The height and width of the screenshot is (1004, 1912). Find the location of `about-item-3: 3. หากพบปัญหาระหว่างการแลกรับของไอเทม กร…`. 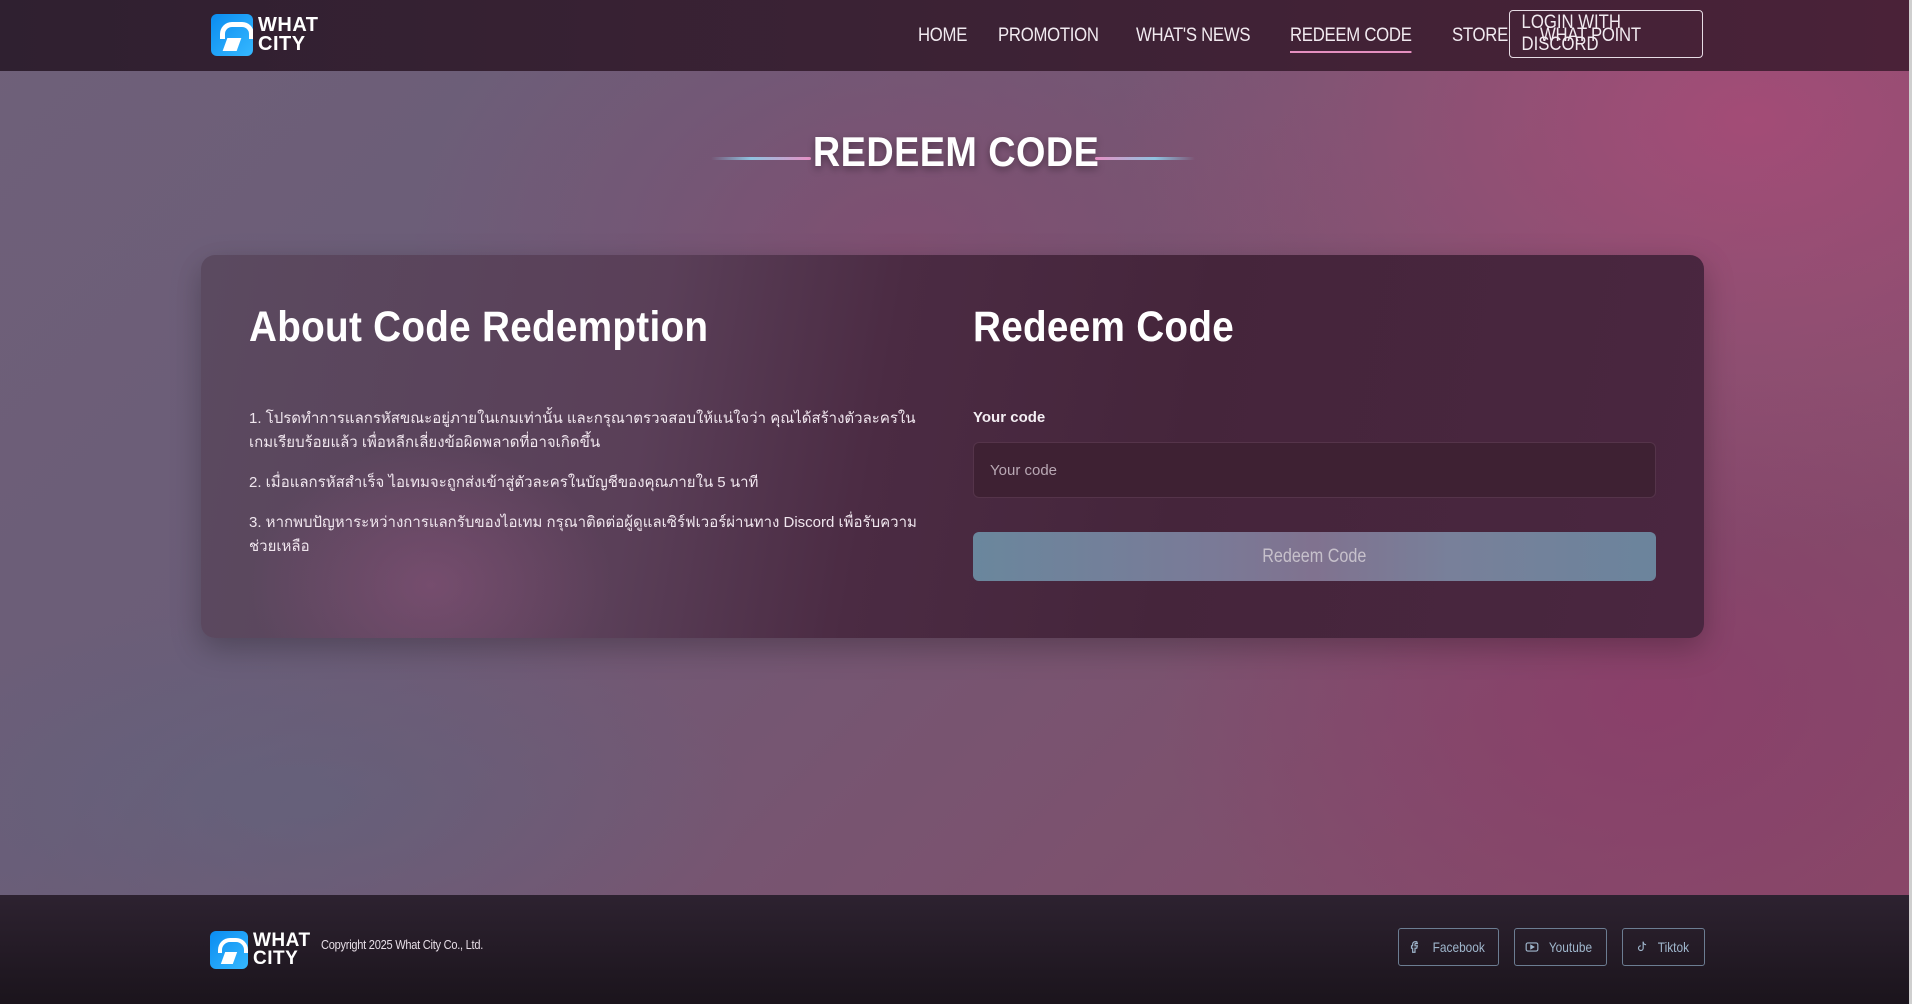

about-item-3: 3. หากพบปัญหาระหว่างการแลกรับของไอเทม กร… is located at coordinates (583, 534).